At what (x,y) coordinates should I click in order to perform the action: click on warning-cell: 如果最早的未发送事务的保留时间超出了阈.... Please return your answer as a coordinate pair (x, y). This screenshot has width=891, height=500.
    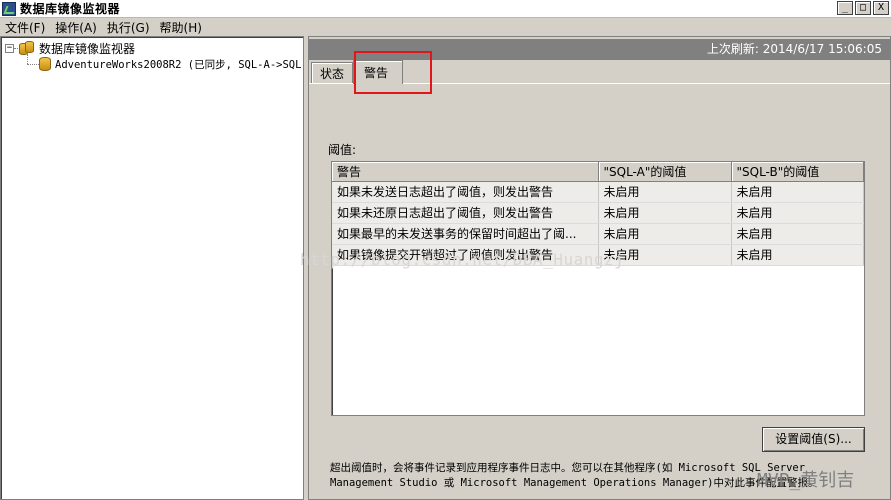
    Looking at the image, I should click on (465, 234).